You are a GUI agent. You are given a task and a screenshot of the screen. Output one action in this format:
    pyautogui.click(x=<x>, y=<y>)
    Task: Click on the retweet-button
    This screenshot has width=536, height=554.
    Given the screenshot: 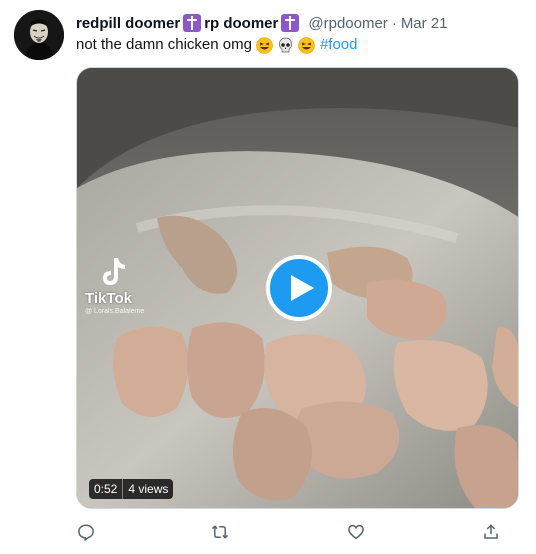 What is the action you would take?
    pyautogui.click(x=220, y=532)
    